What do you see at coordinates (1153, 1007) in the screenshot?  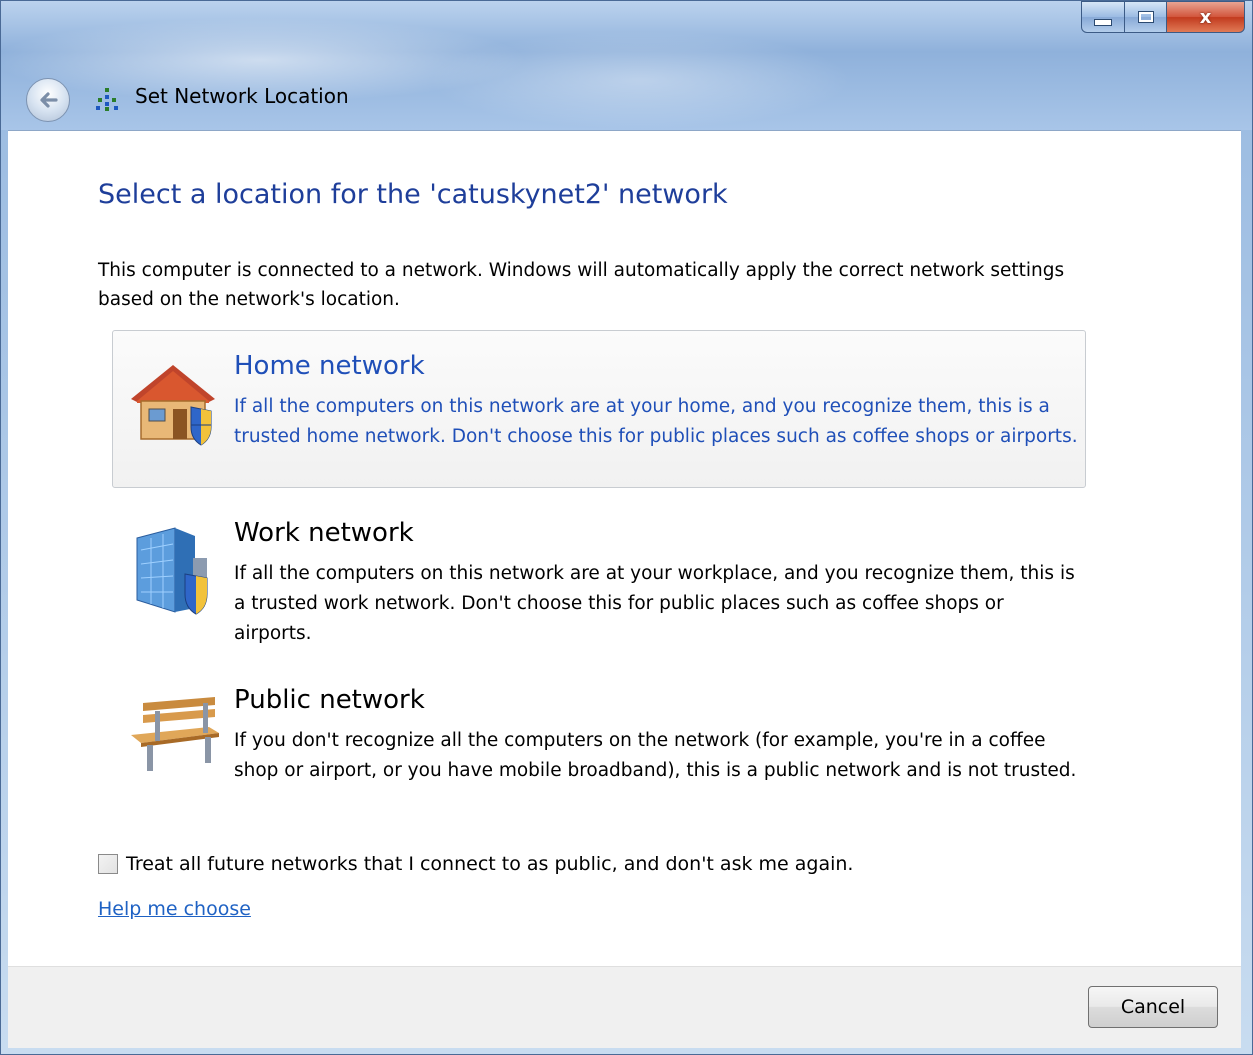 I see `cancel-button: Cancel` at bounding box center [1153, 1007].